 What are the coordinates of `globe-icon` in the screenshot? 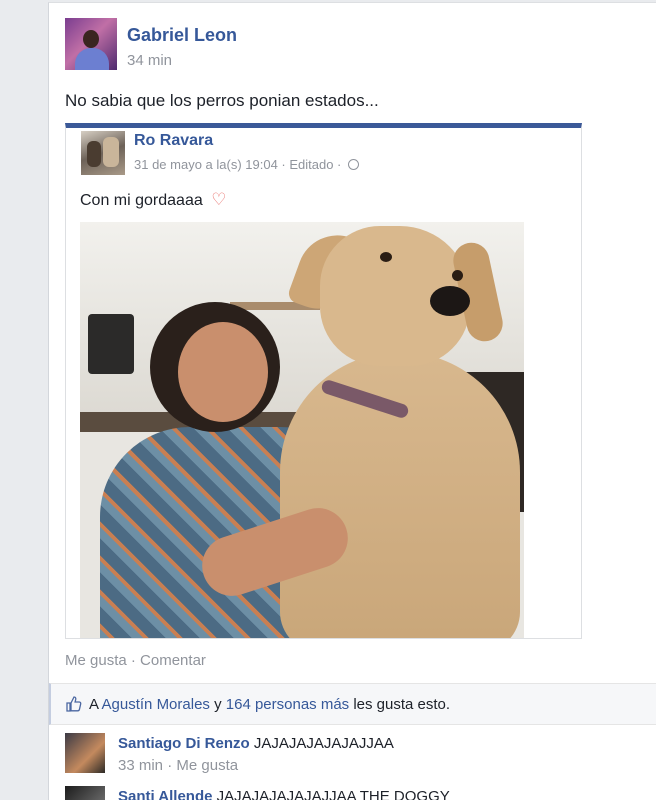 It's located at (354, 164).